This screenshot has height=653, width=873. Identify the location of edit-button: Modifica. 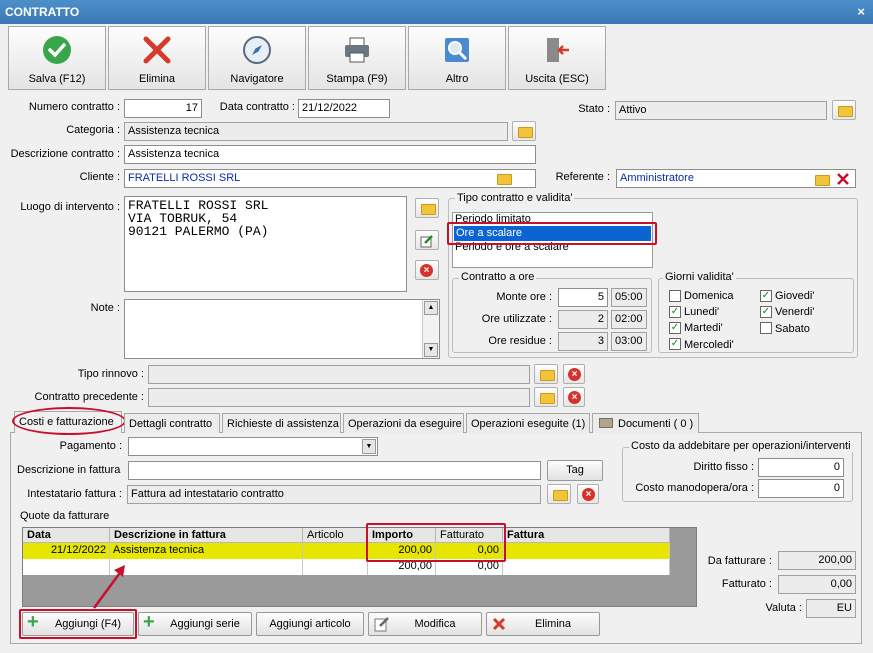
(425, 624).